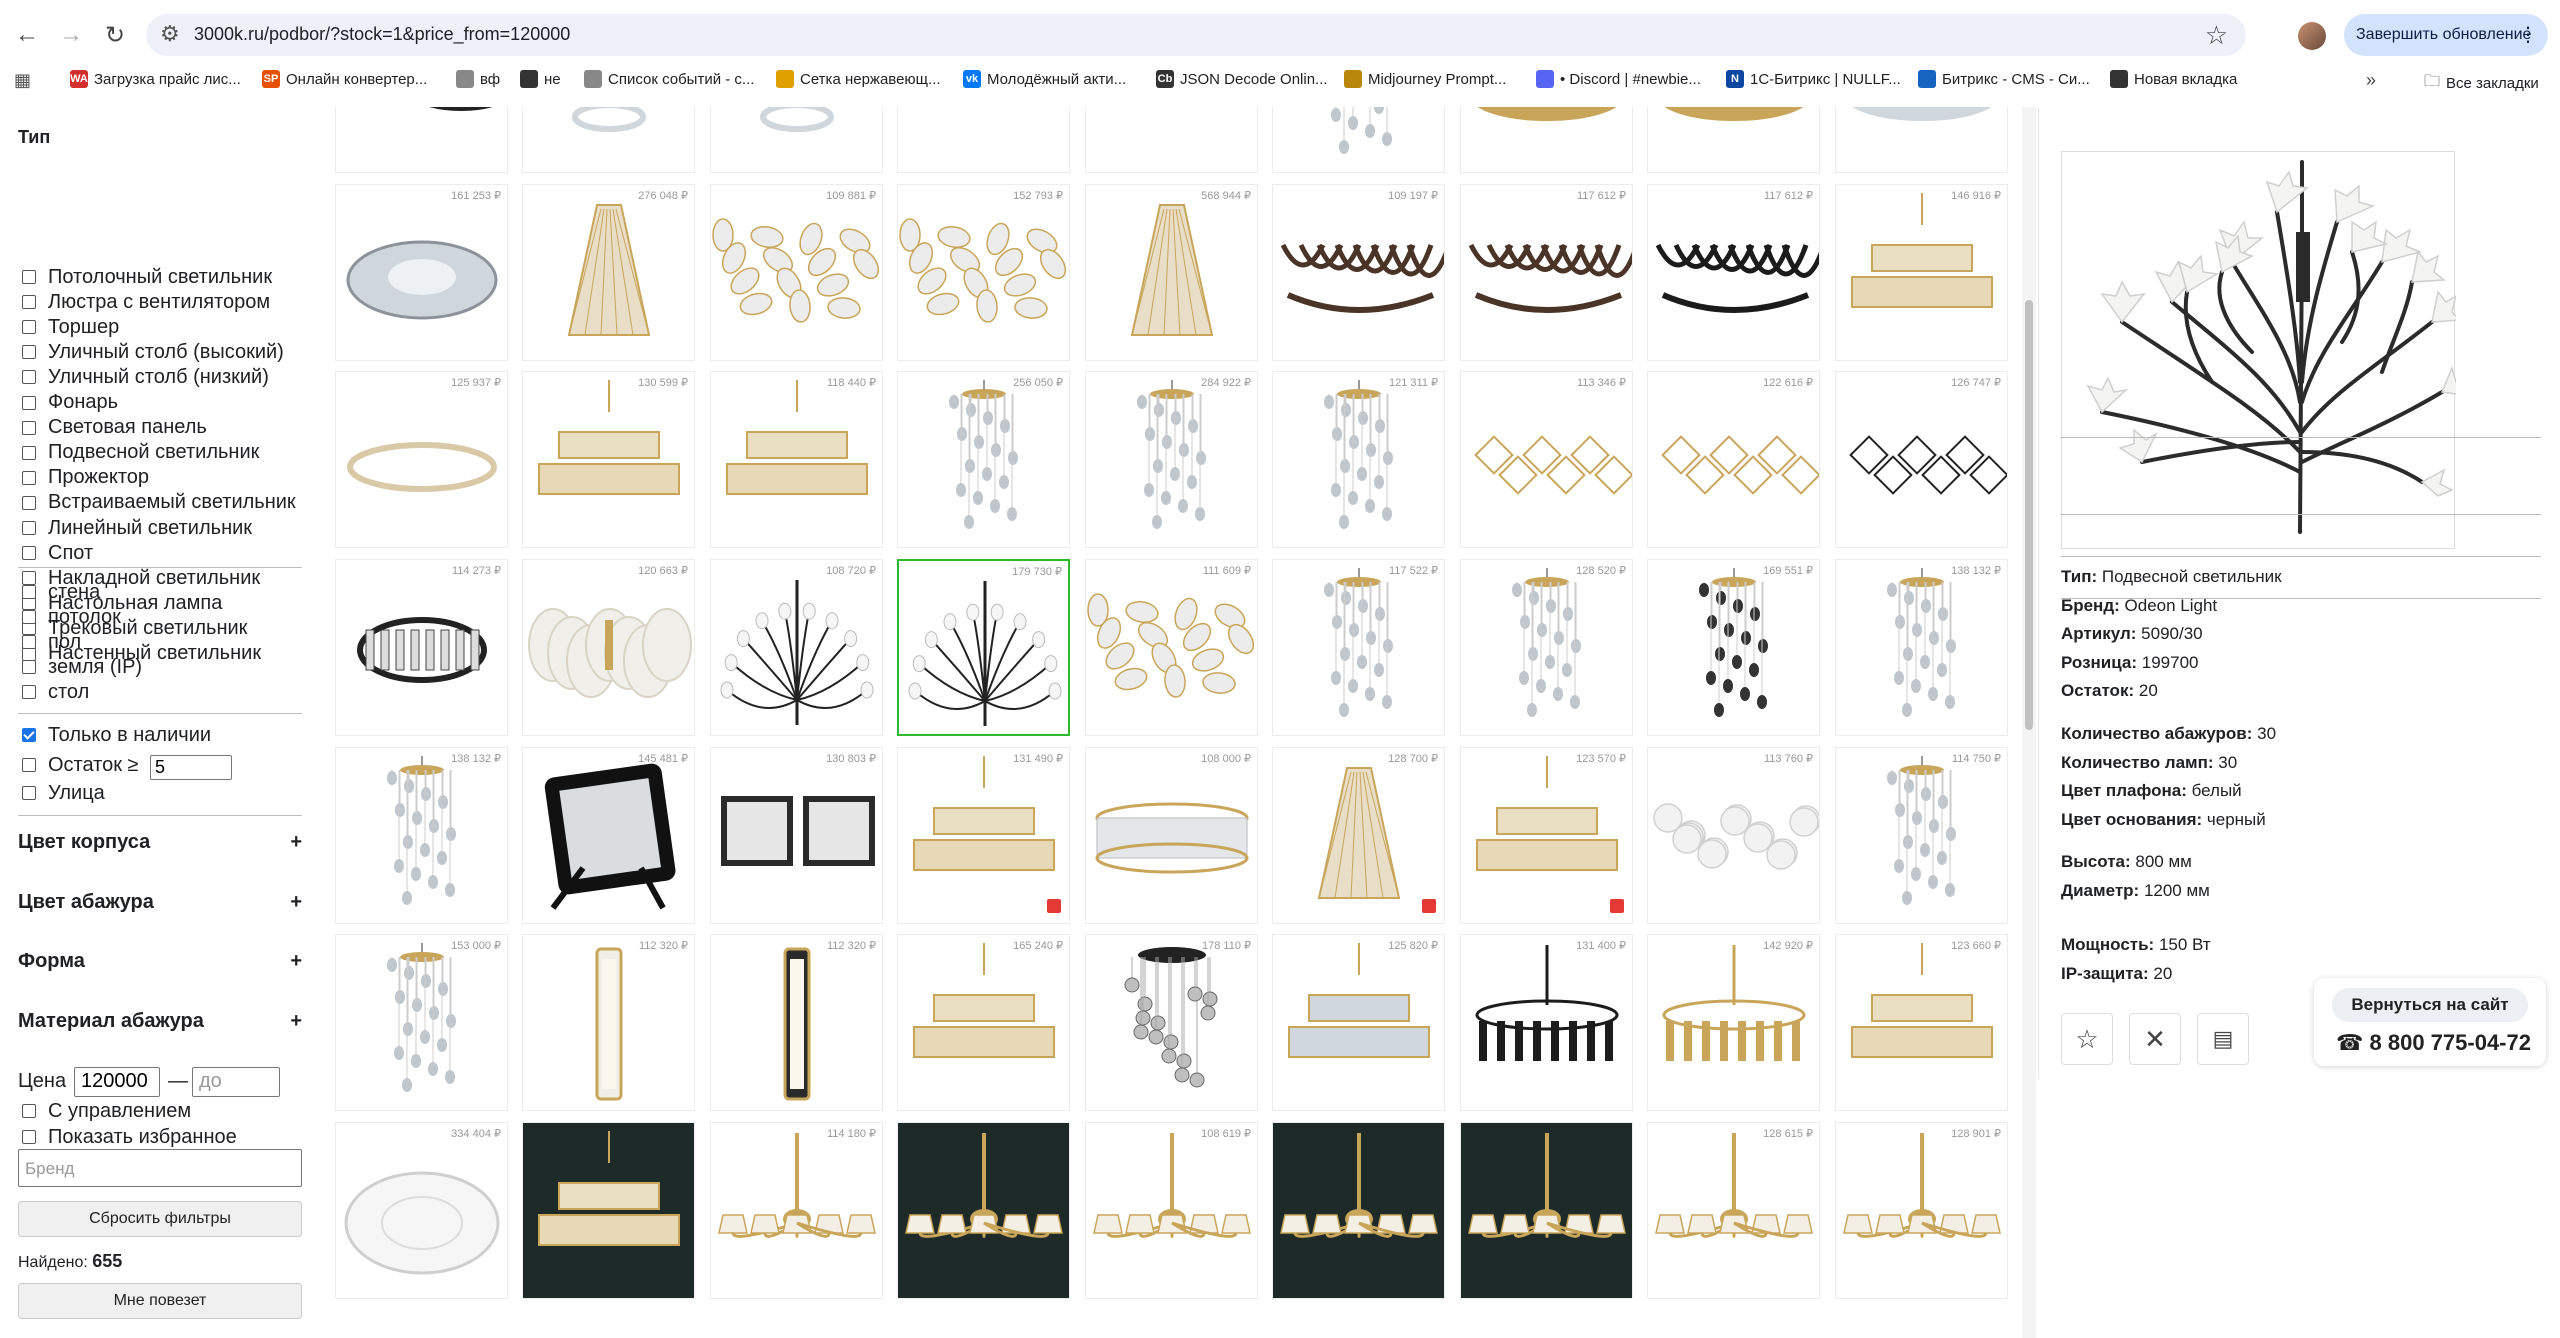 Image resolution: width=2560 pixels, height=1338 pixels. What do you see at coordinates (160, 961) in the screenshot?
I see `accordion-header: Форма +` at bounding box center [160, 961].